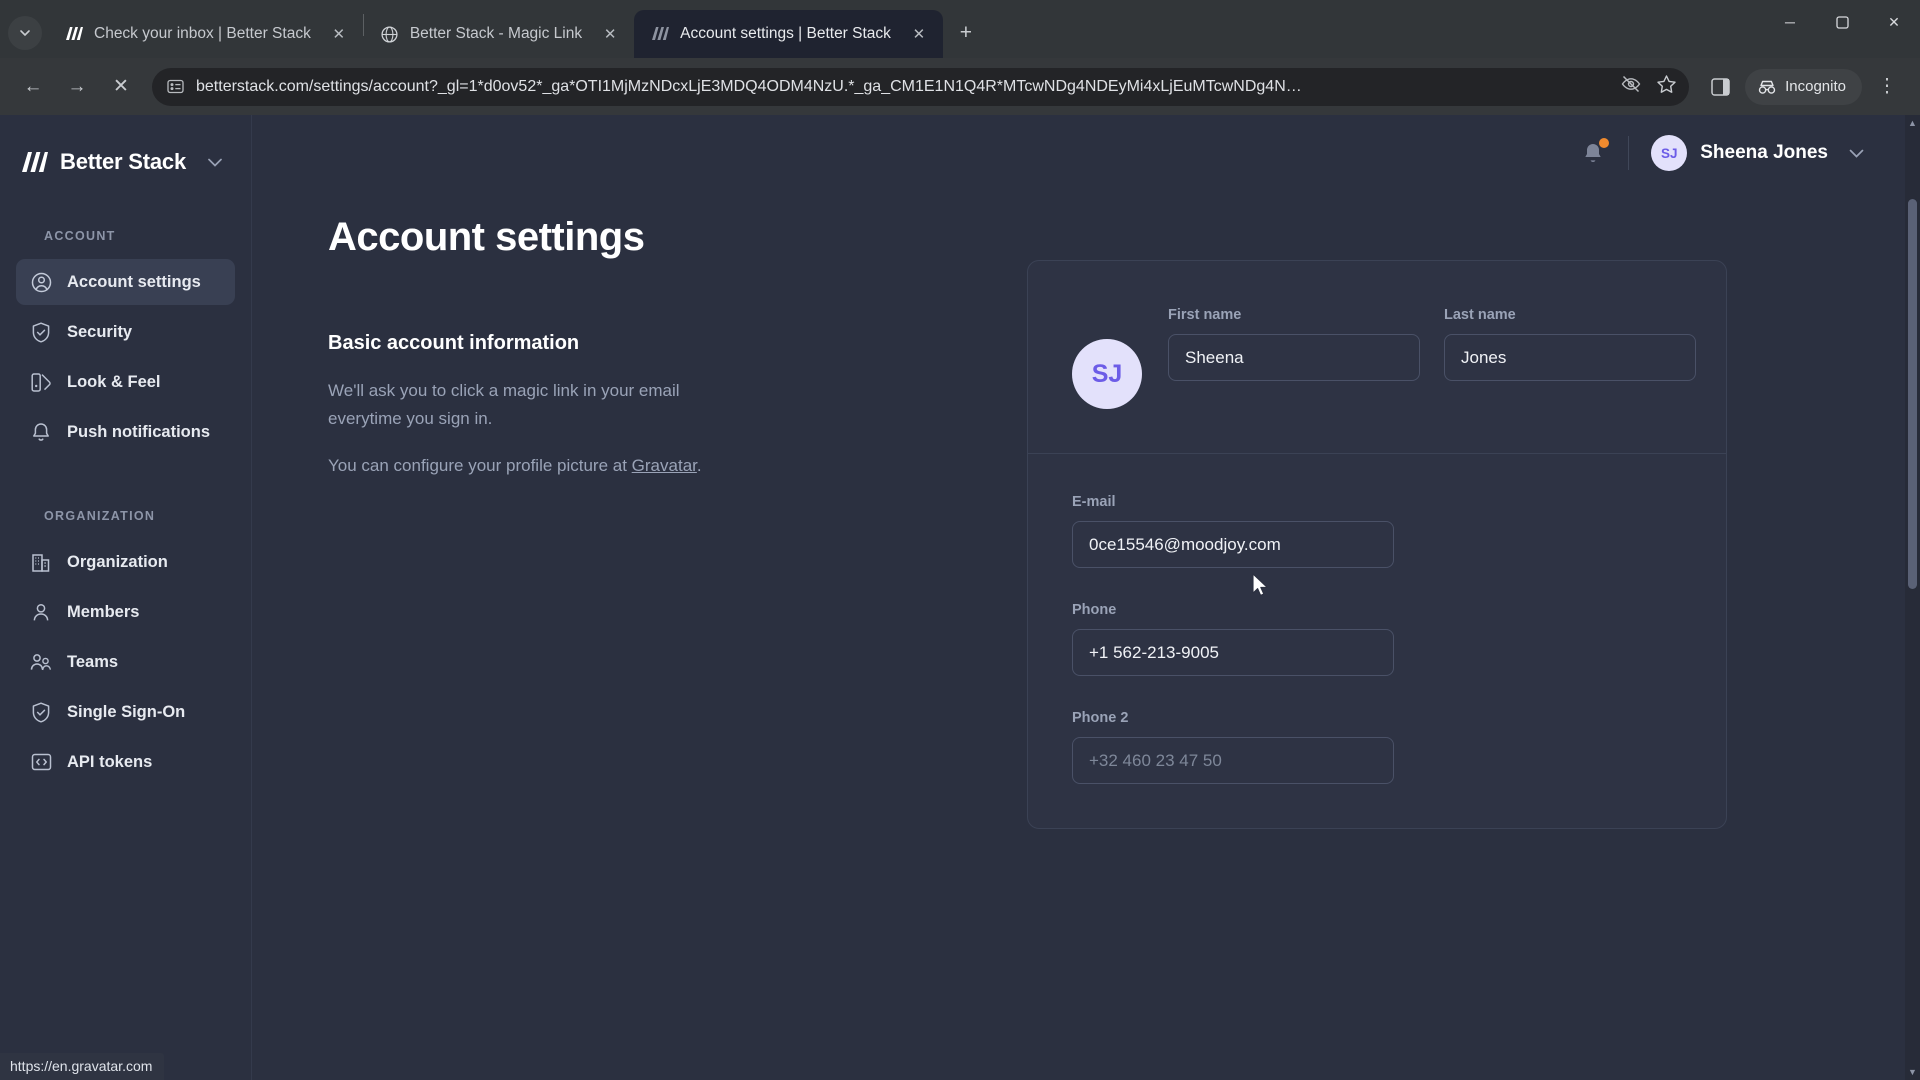  Describe the element at coordinates (1294, 357) in the screenshot. I see `first-name-input: Sheena` at that location.